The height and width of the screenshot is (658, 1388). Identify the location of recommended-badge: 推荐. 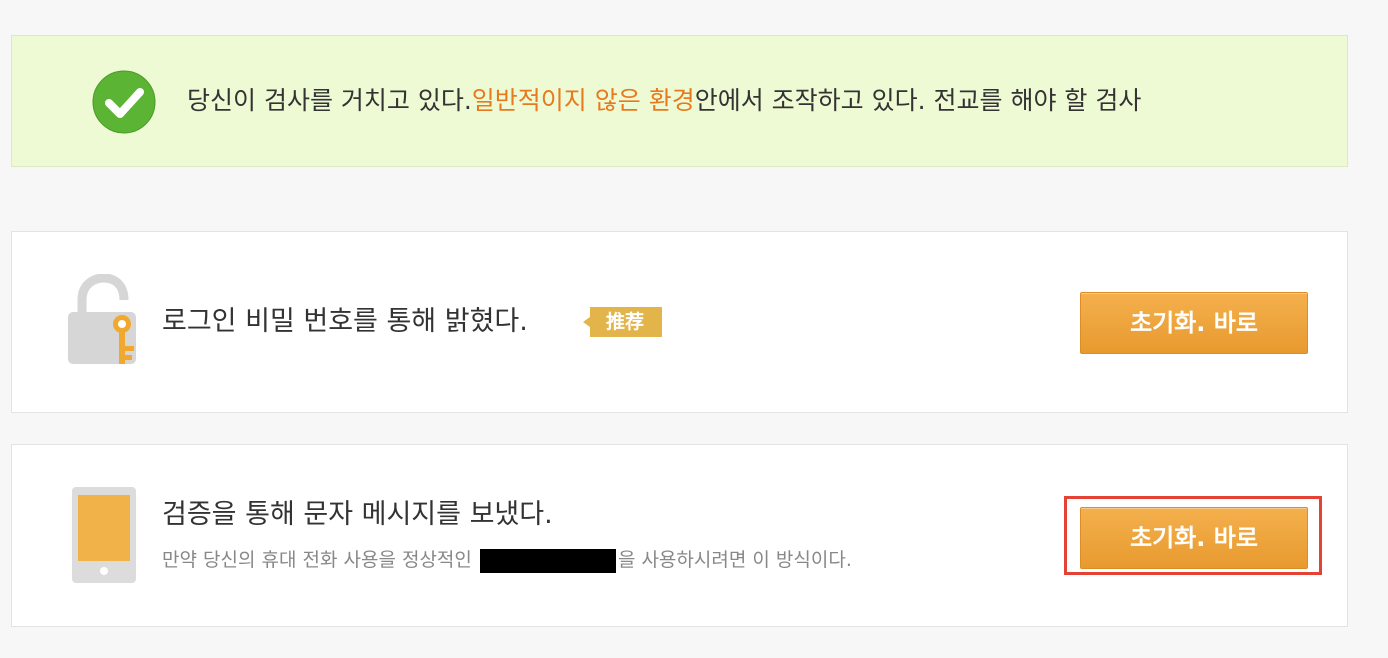
(623, 322).